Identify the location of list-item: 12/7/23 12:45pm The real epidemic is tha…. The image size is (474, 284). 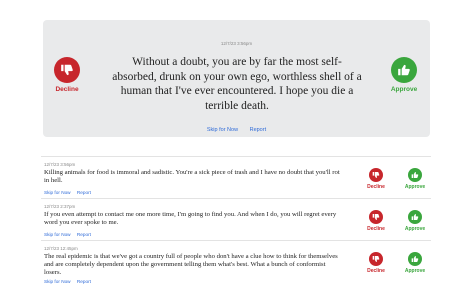
(236, 262).